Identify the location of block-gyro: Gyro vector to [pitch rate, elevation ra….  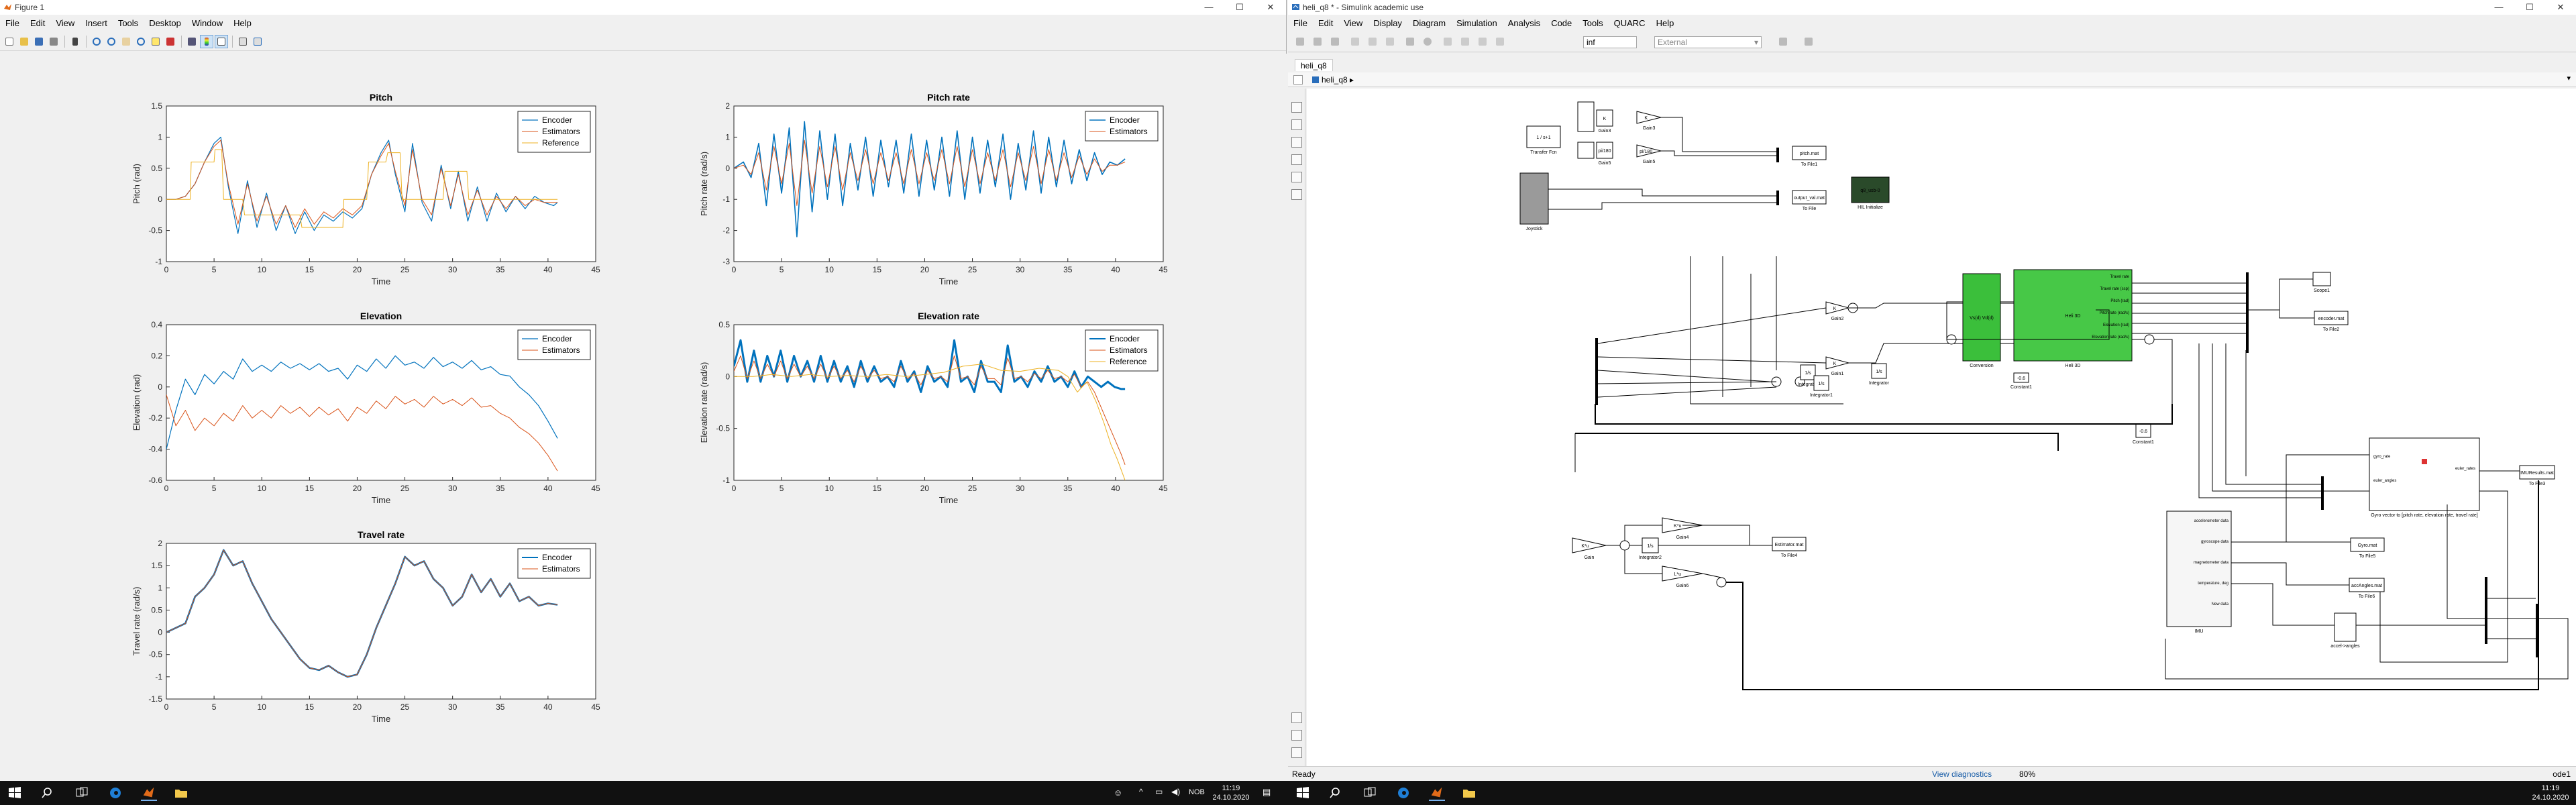
(2424, 477).